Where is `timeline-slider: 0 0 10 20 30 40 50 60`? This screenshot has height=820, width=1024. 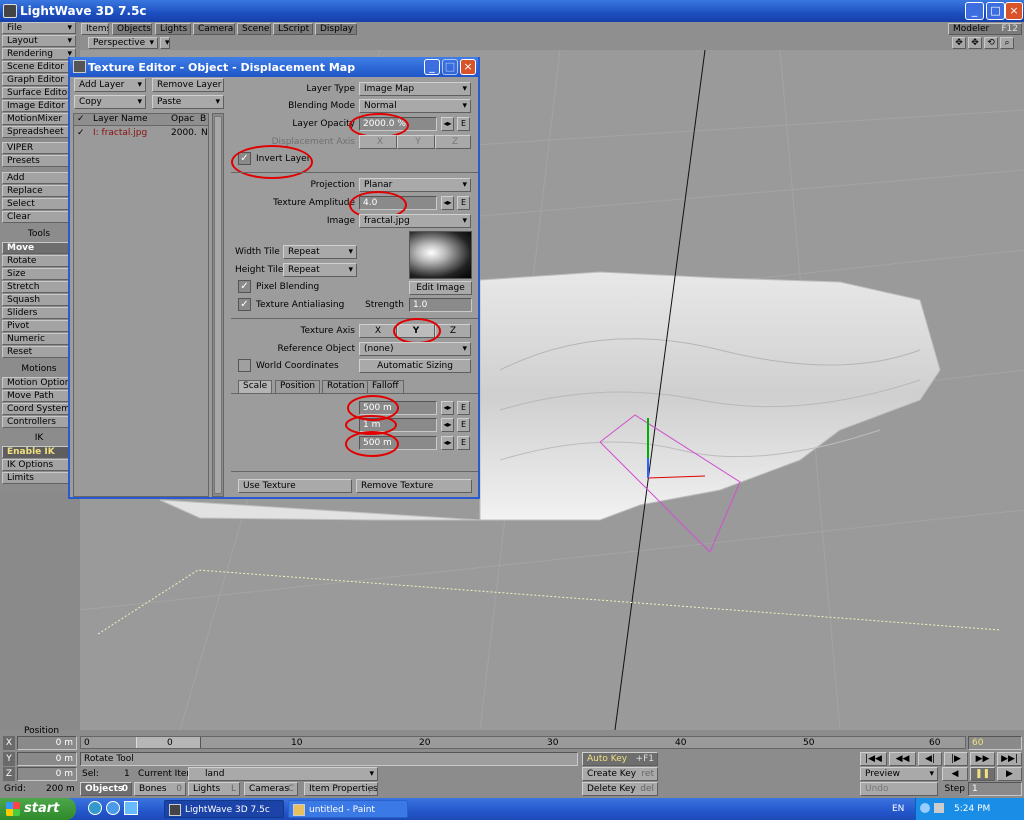
timeline-slider: 0 0 10 20 30 40 50 60 is located at coordinates (523, 742).